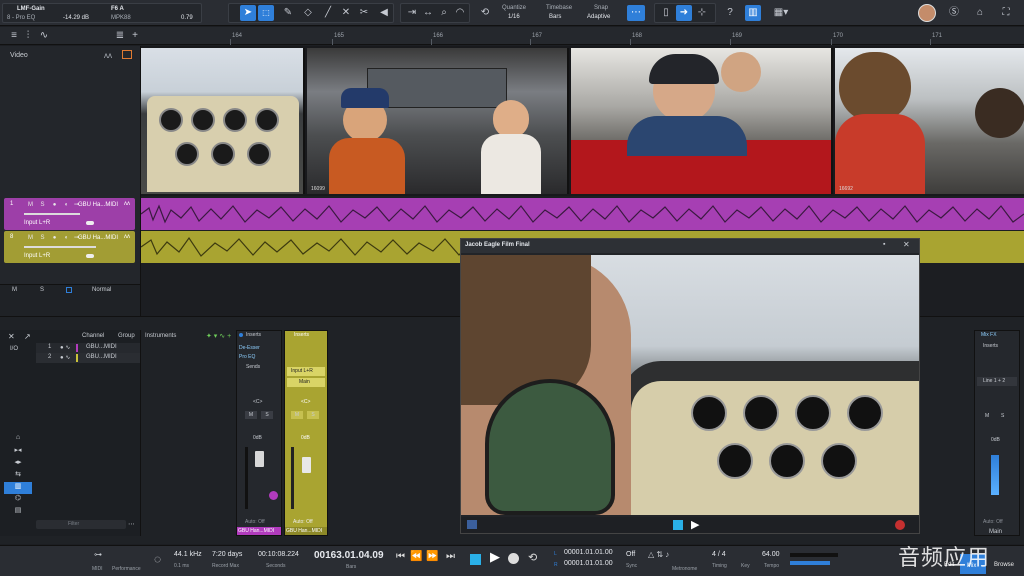  What do you see at coordinates (588, 563) in the screenshot?
I see `loop-right-value: 00001.01.01.00` at bounding box center [588, 563].